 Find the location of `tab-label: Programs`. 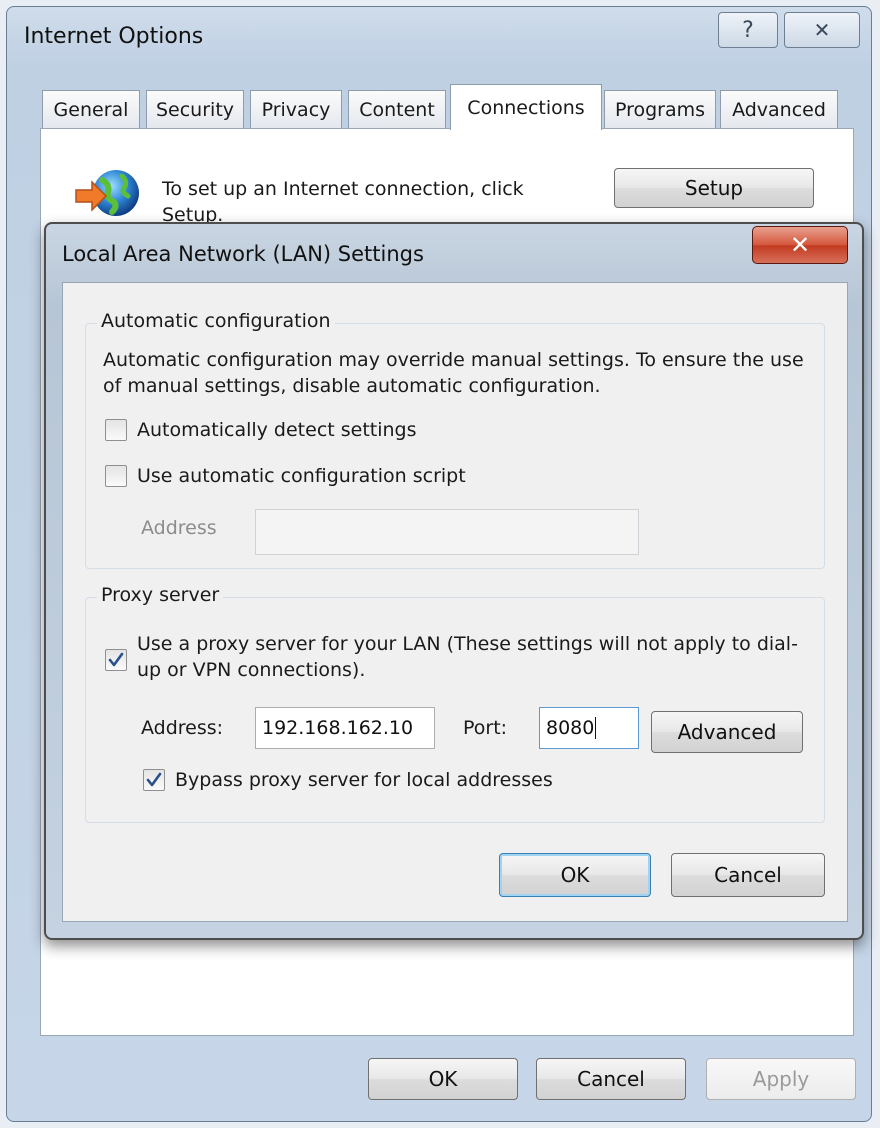

tab-label: Programs is located at coordinates (660, 109).